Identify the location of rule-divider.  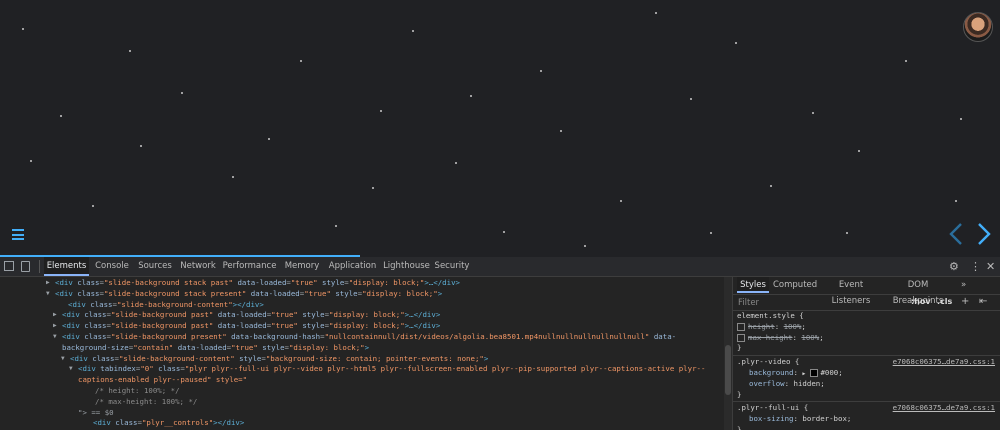
(866, 402).